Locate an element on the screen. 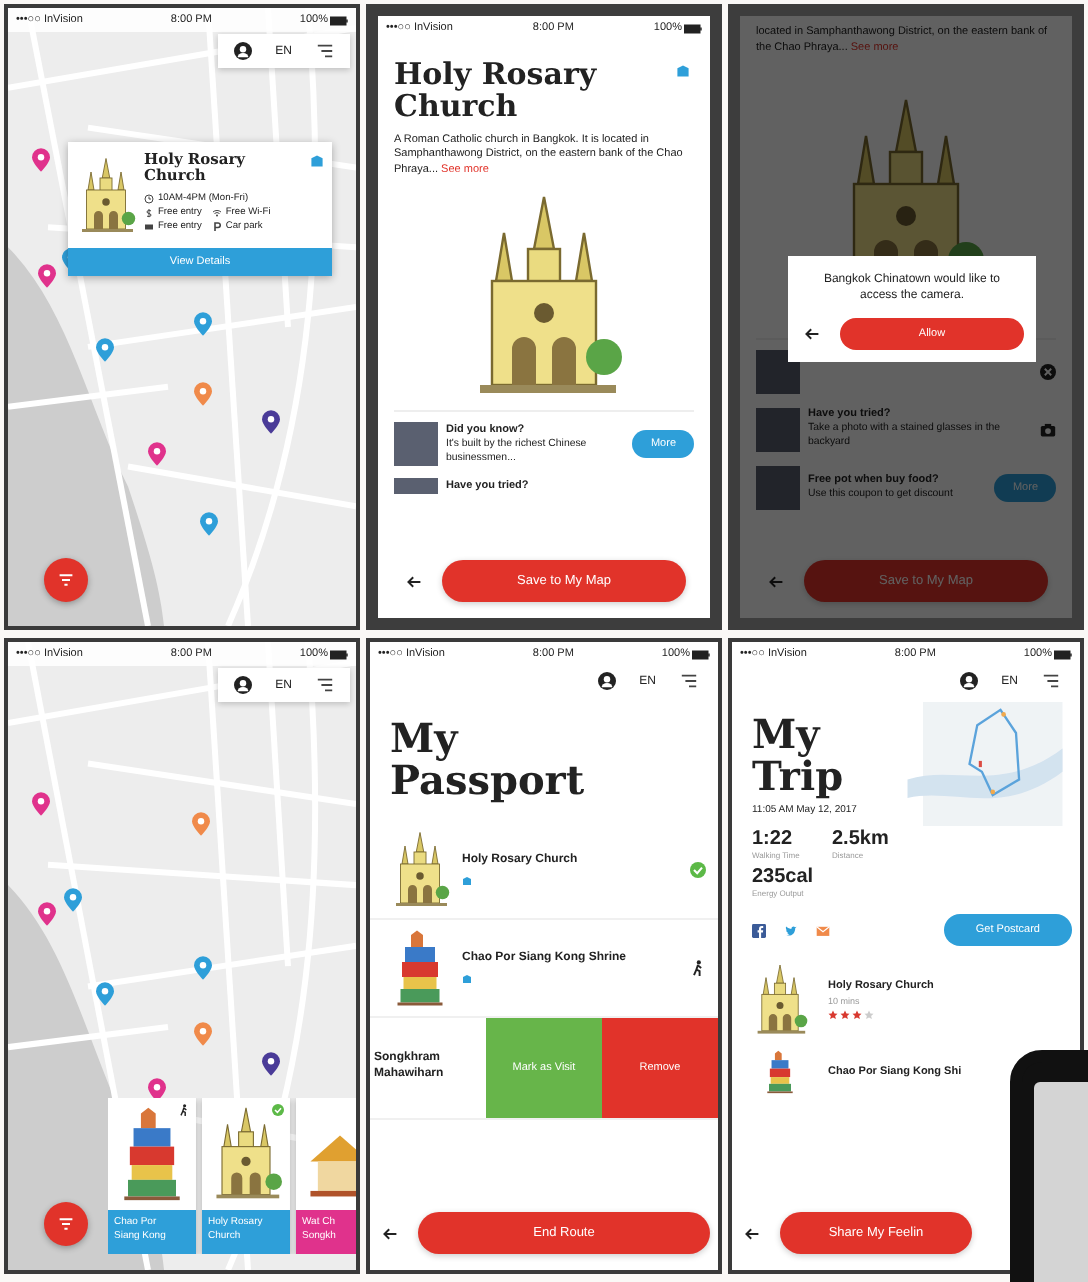  check-icon is located at coordinates (698, 870).